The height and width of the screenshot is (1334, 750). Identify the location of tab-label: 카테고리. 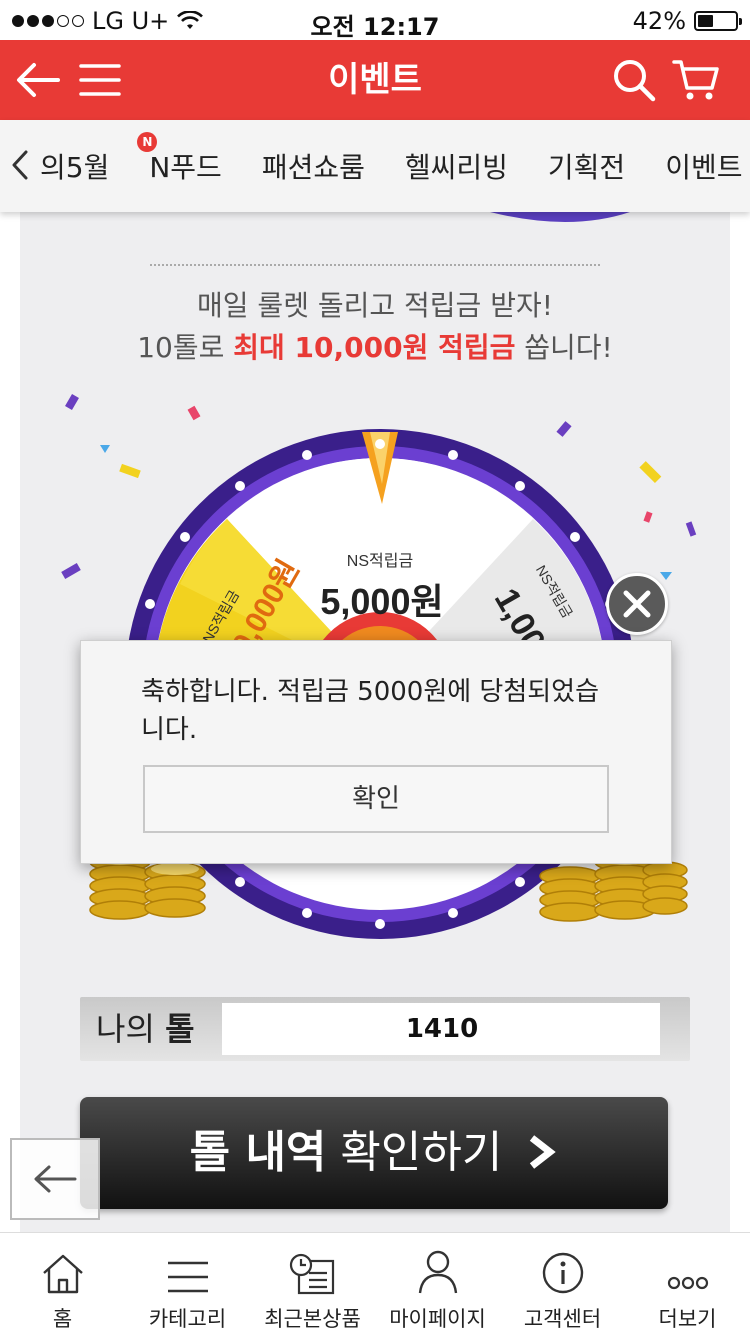
(187, 1319).